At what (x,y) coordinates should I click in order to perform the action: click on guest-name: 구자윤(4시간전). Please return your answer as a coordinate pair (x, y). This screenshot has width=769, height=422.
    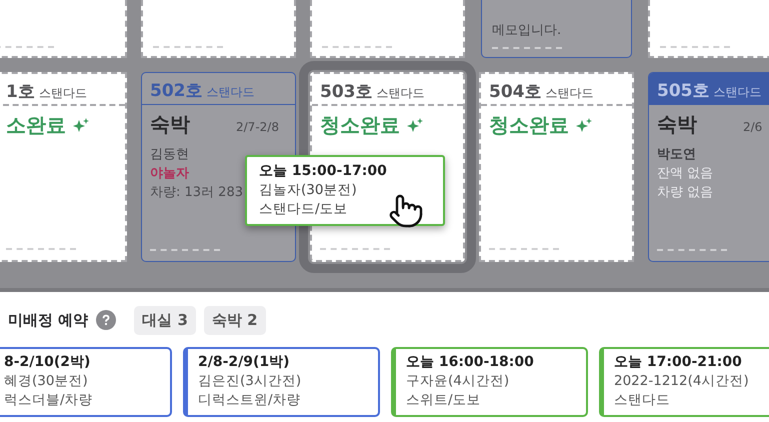
    Looking at the image, I should click on (458, 381).